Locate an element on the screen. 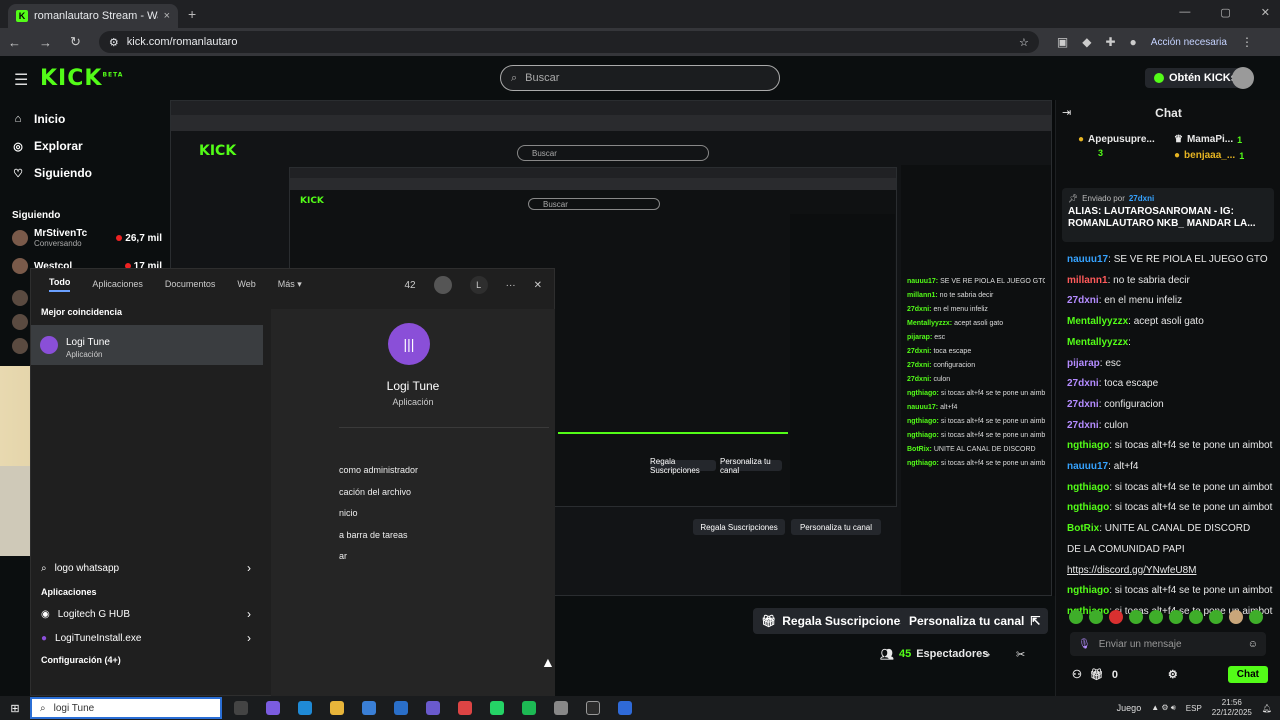 This screenshot has width=1280, height=720. customize-channel-button: Personaliza tu canal ⇱ is located at coordinates (975, 621).